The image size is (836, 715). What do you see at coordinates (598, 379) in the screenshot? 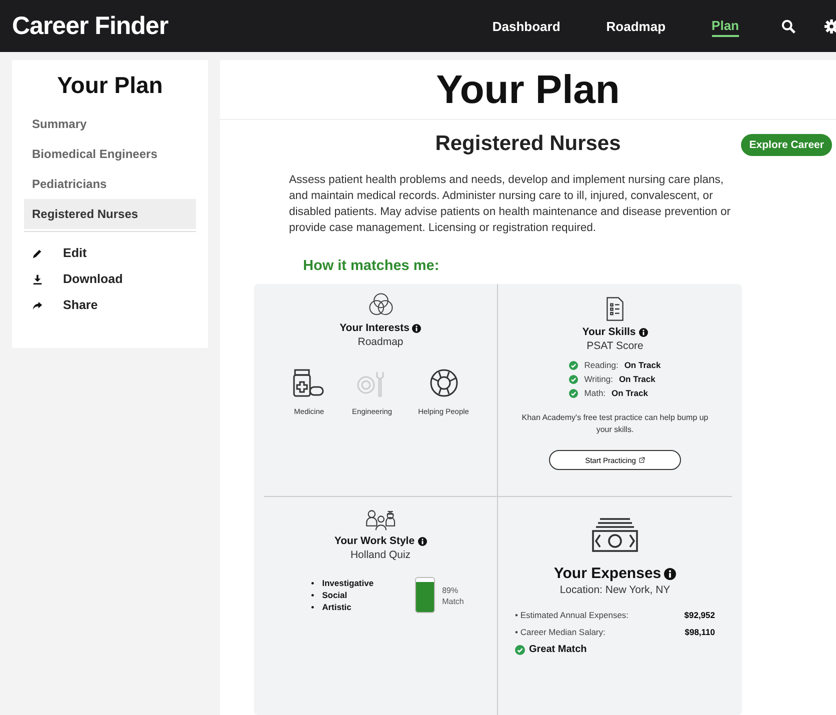
I see `skill-label: Writing:` at bounding box center [598, 379].